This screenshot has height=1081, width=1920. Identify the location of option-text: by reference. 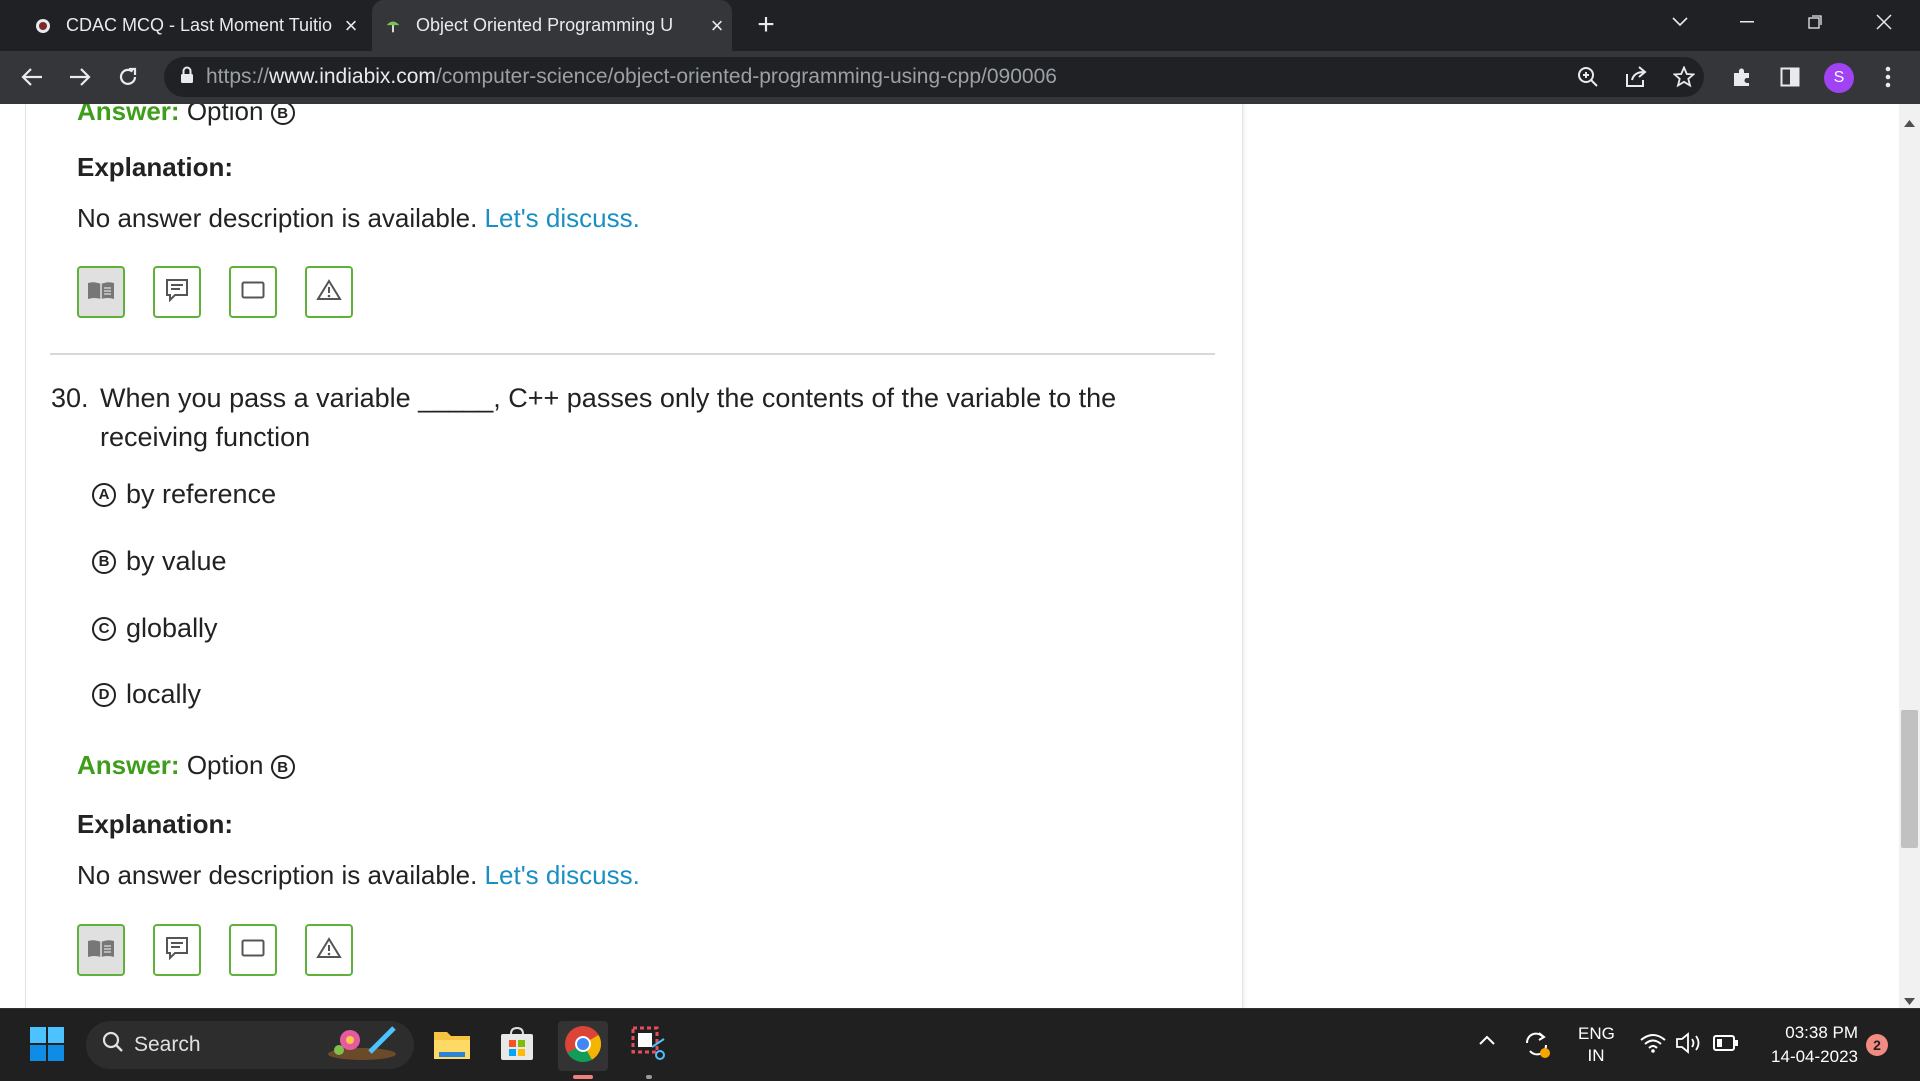
(201, 494).